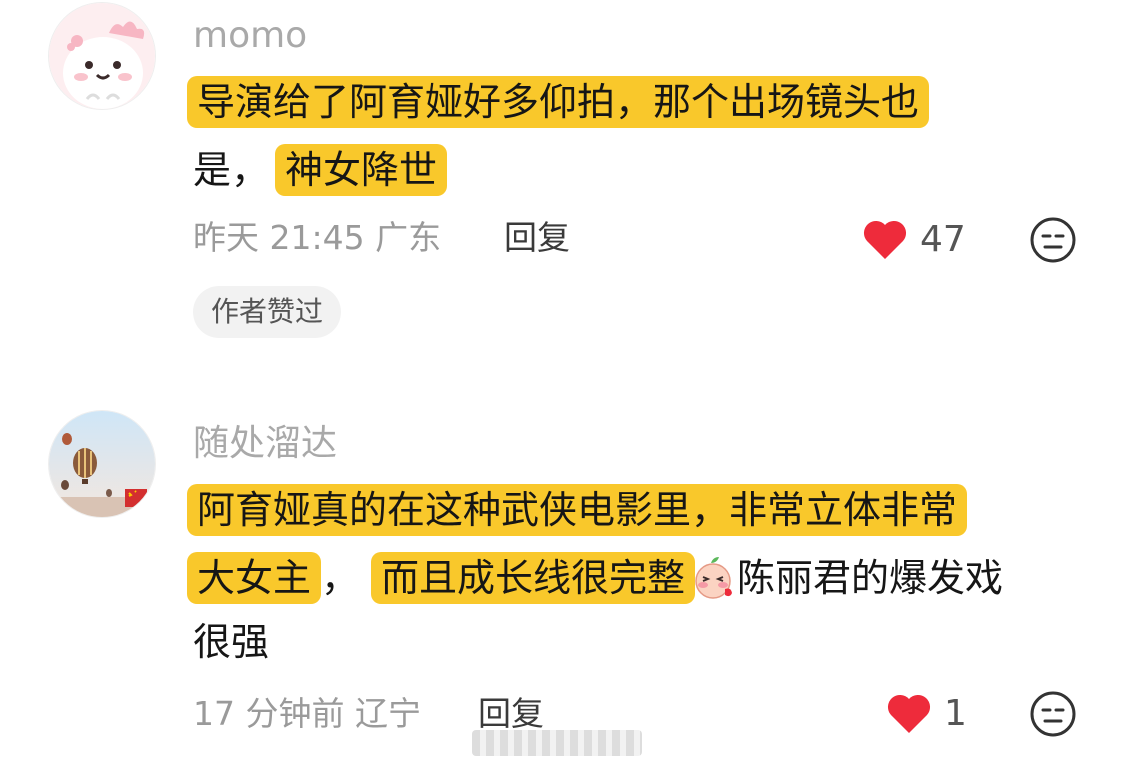 This screenshot has width=1124, height=768. Describe the element at coordinates (250, 36) in the screenshot. I see `username: momo` at that location.